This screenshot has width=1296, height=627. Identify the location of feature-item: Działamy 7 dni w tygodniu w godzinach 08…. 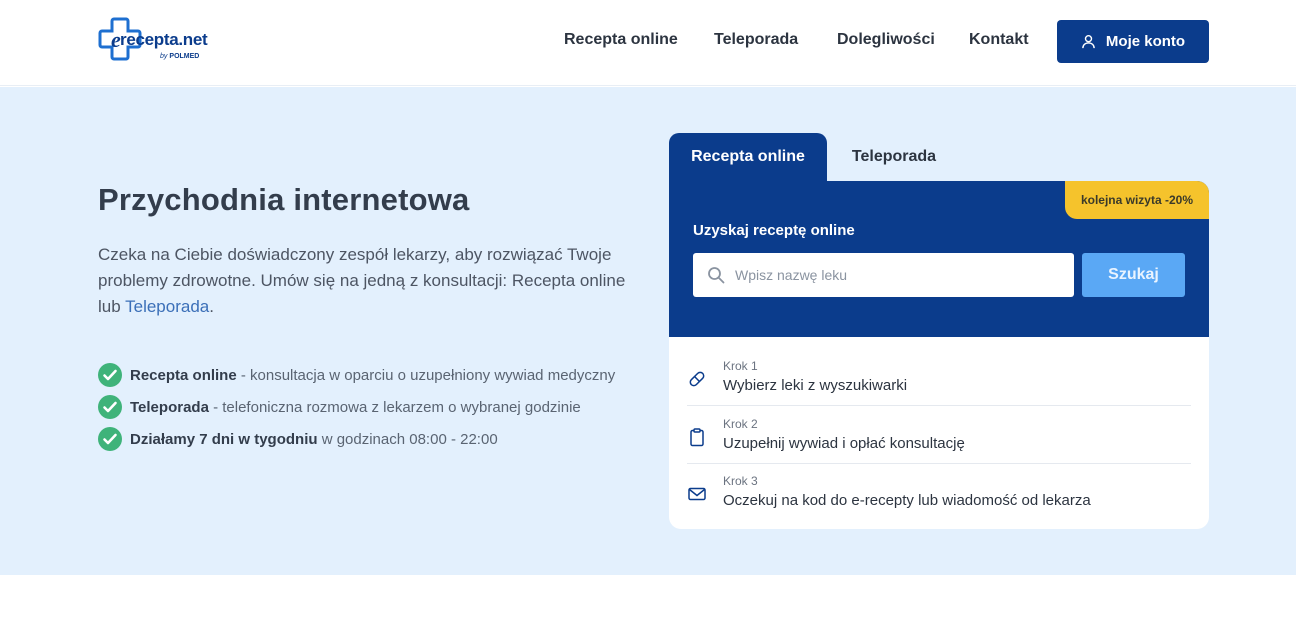
(356, 439).